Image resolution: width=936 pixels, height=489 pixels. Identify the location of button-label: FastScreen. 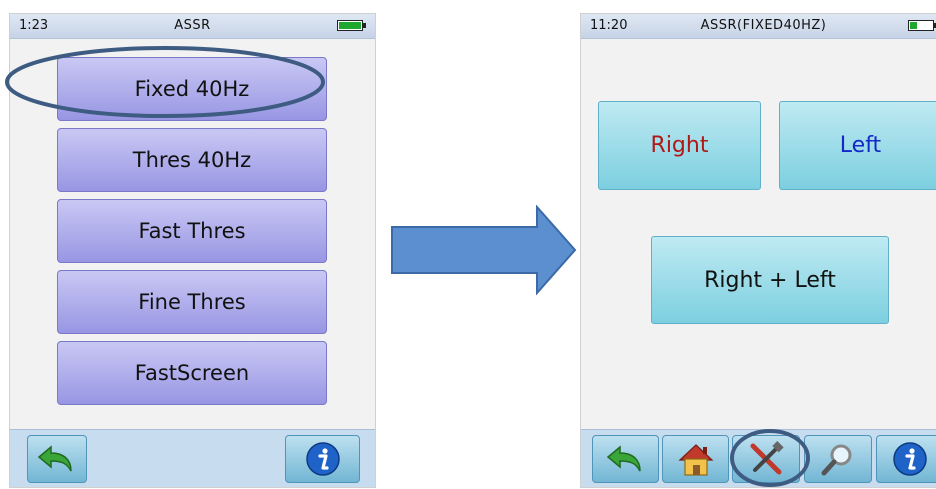
(192, 373).